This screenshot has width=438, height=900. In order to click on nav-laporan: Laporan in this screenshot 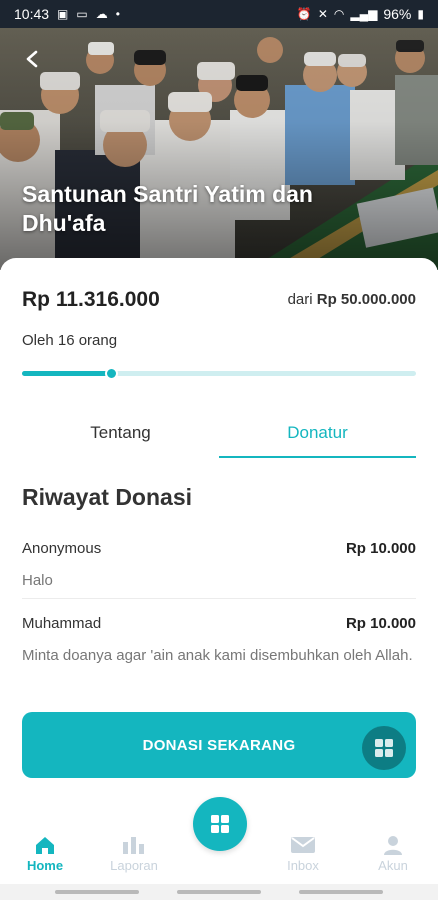, I will do `click(134, 852)`.